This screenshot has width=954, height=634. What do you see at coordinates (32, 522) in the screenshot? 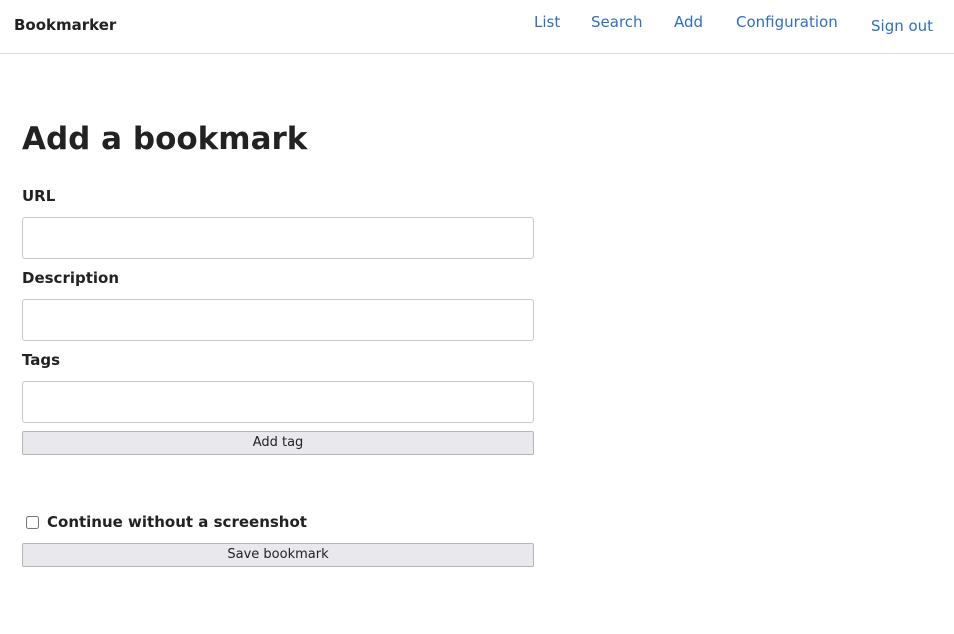
I see `continue-without-screenshot-checkbox` at bounding box center [32, 522].